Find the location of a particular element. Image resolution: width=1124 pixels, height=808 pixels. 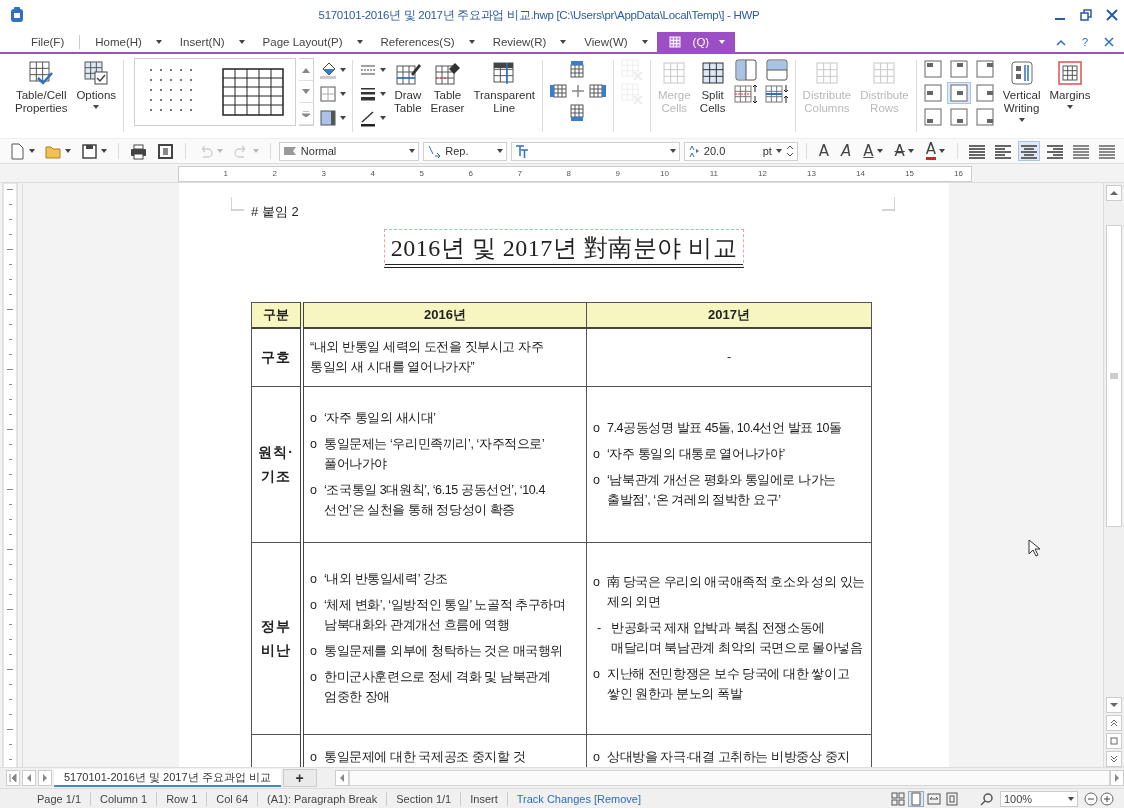

ribbon-button: Options is located at coordinates (96, 84).